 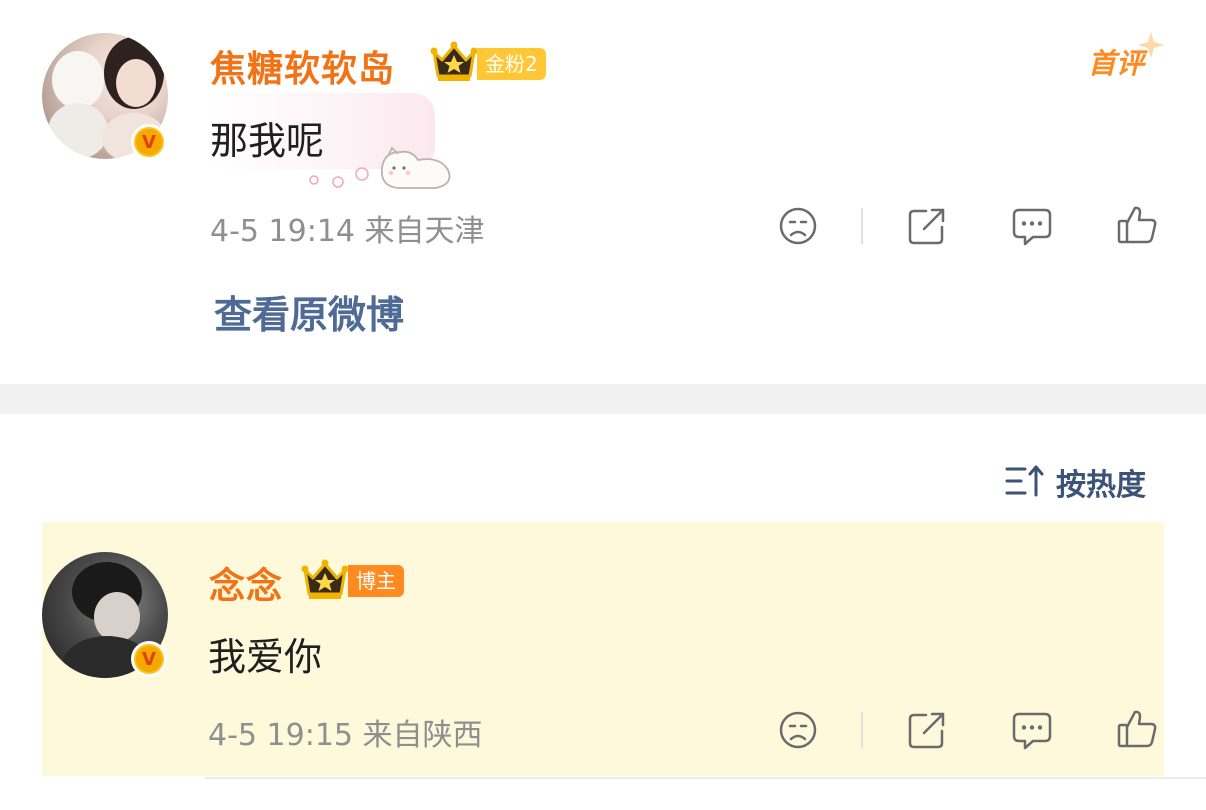 What do you see at coordinates (380, 167) in the screenshot?
I see `cat-sticker-icon` at bounding box center [380, 167].